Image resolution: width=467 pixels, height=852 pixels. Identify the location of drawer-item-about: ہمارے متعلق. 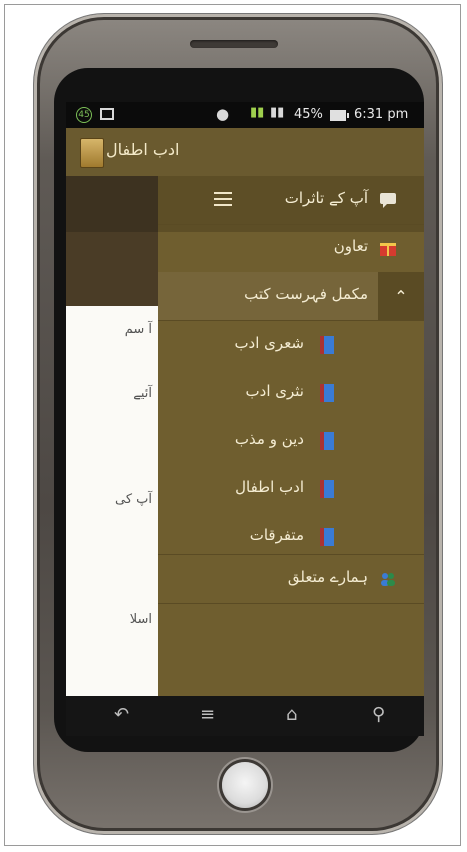
(291, 579).